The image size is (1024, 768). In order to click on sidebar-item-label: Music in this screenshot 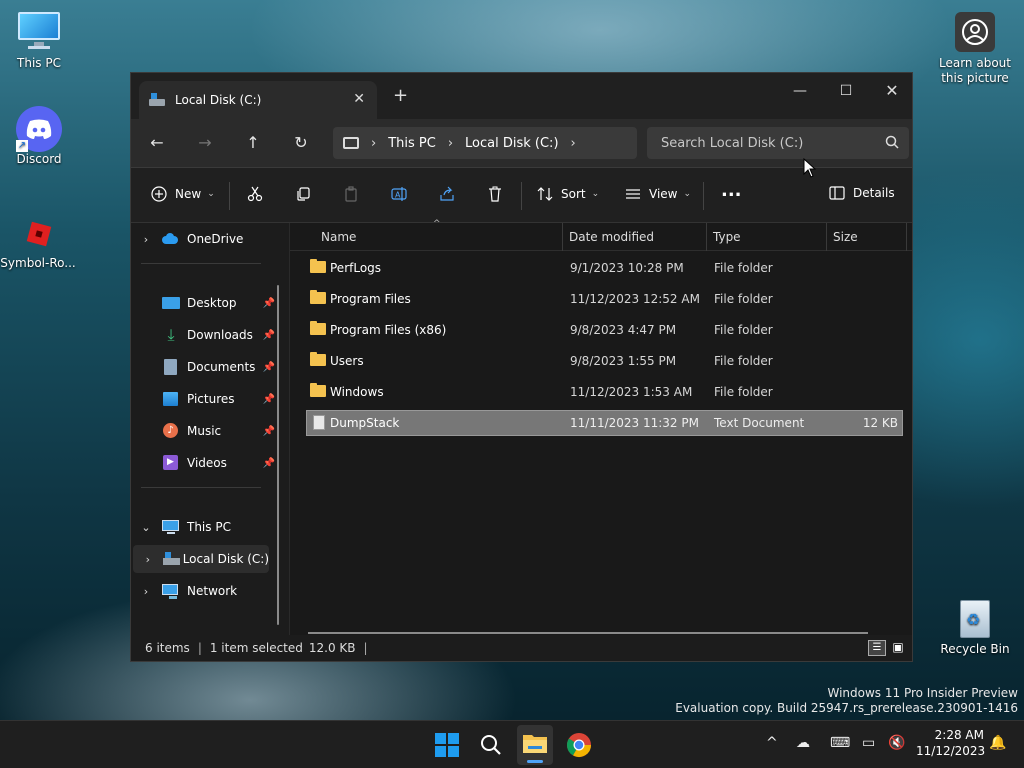, I will do `click(204, 431)`.